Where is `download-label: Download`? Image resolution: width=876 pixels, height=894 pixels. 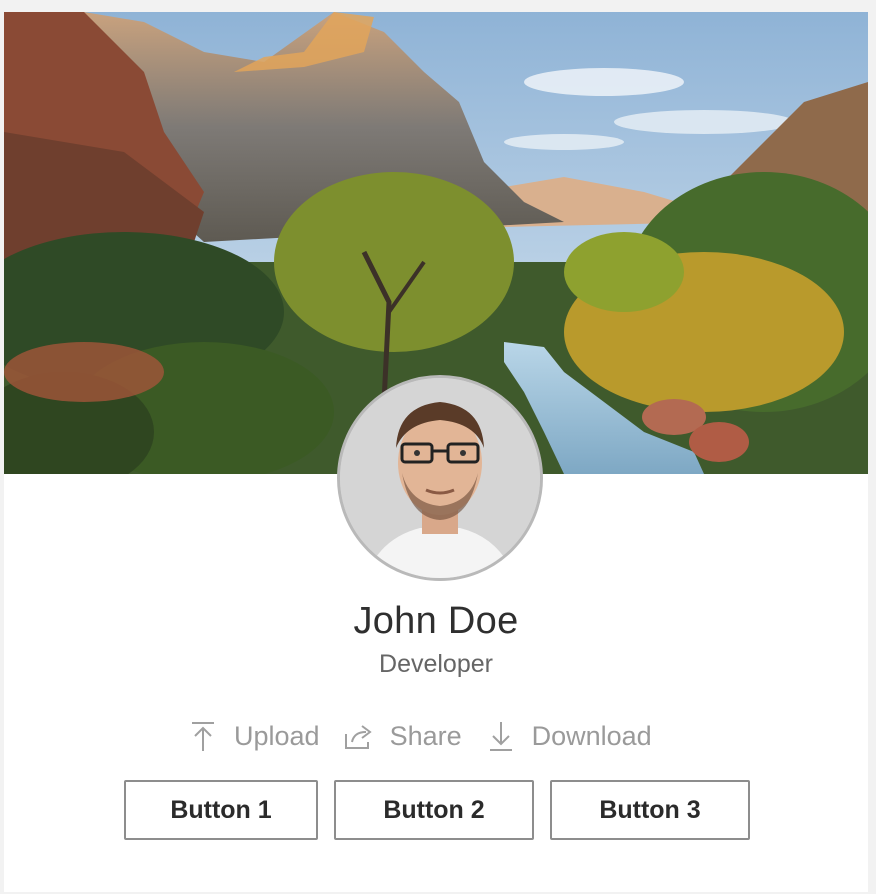
download-label: Download is located at coordinates (591, 735).